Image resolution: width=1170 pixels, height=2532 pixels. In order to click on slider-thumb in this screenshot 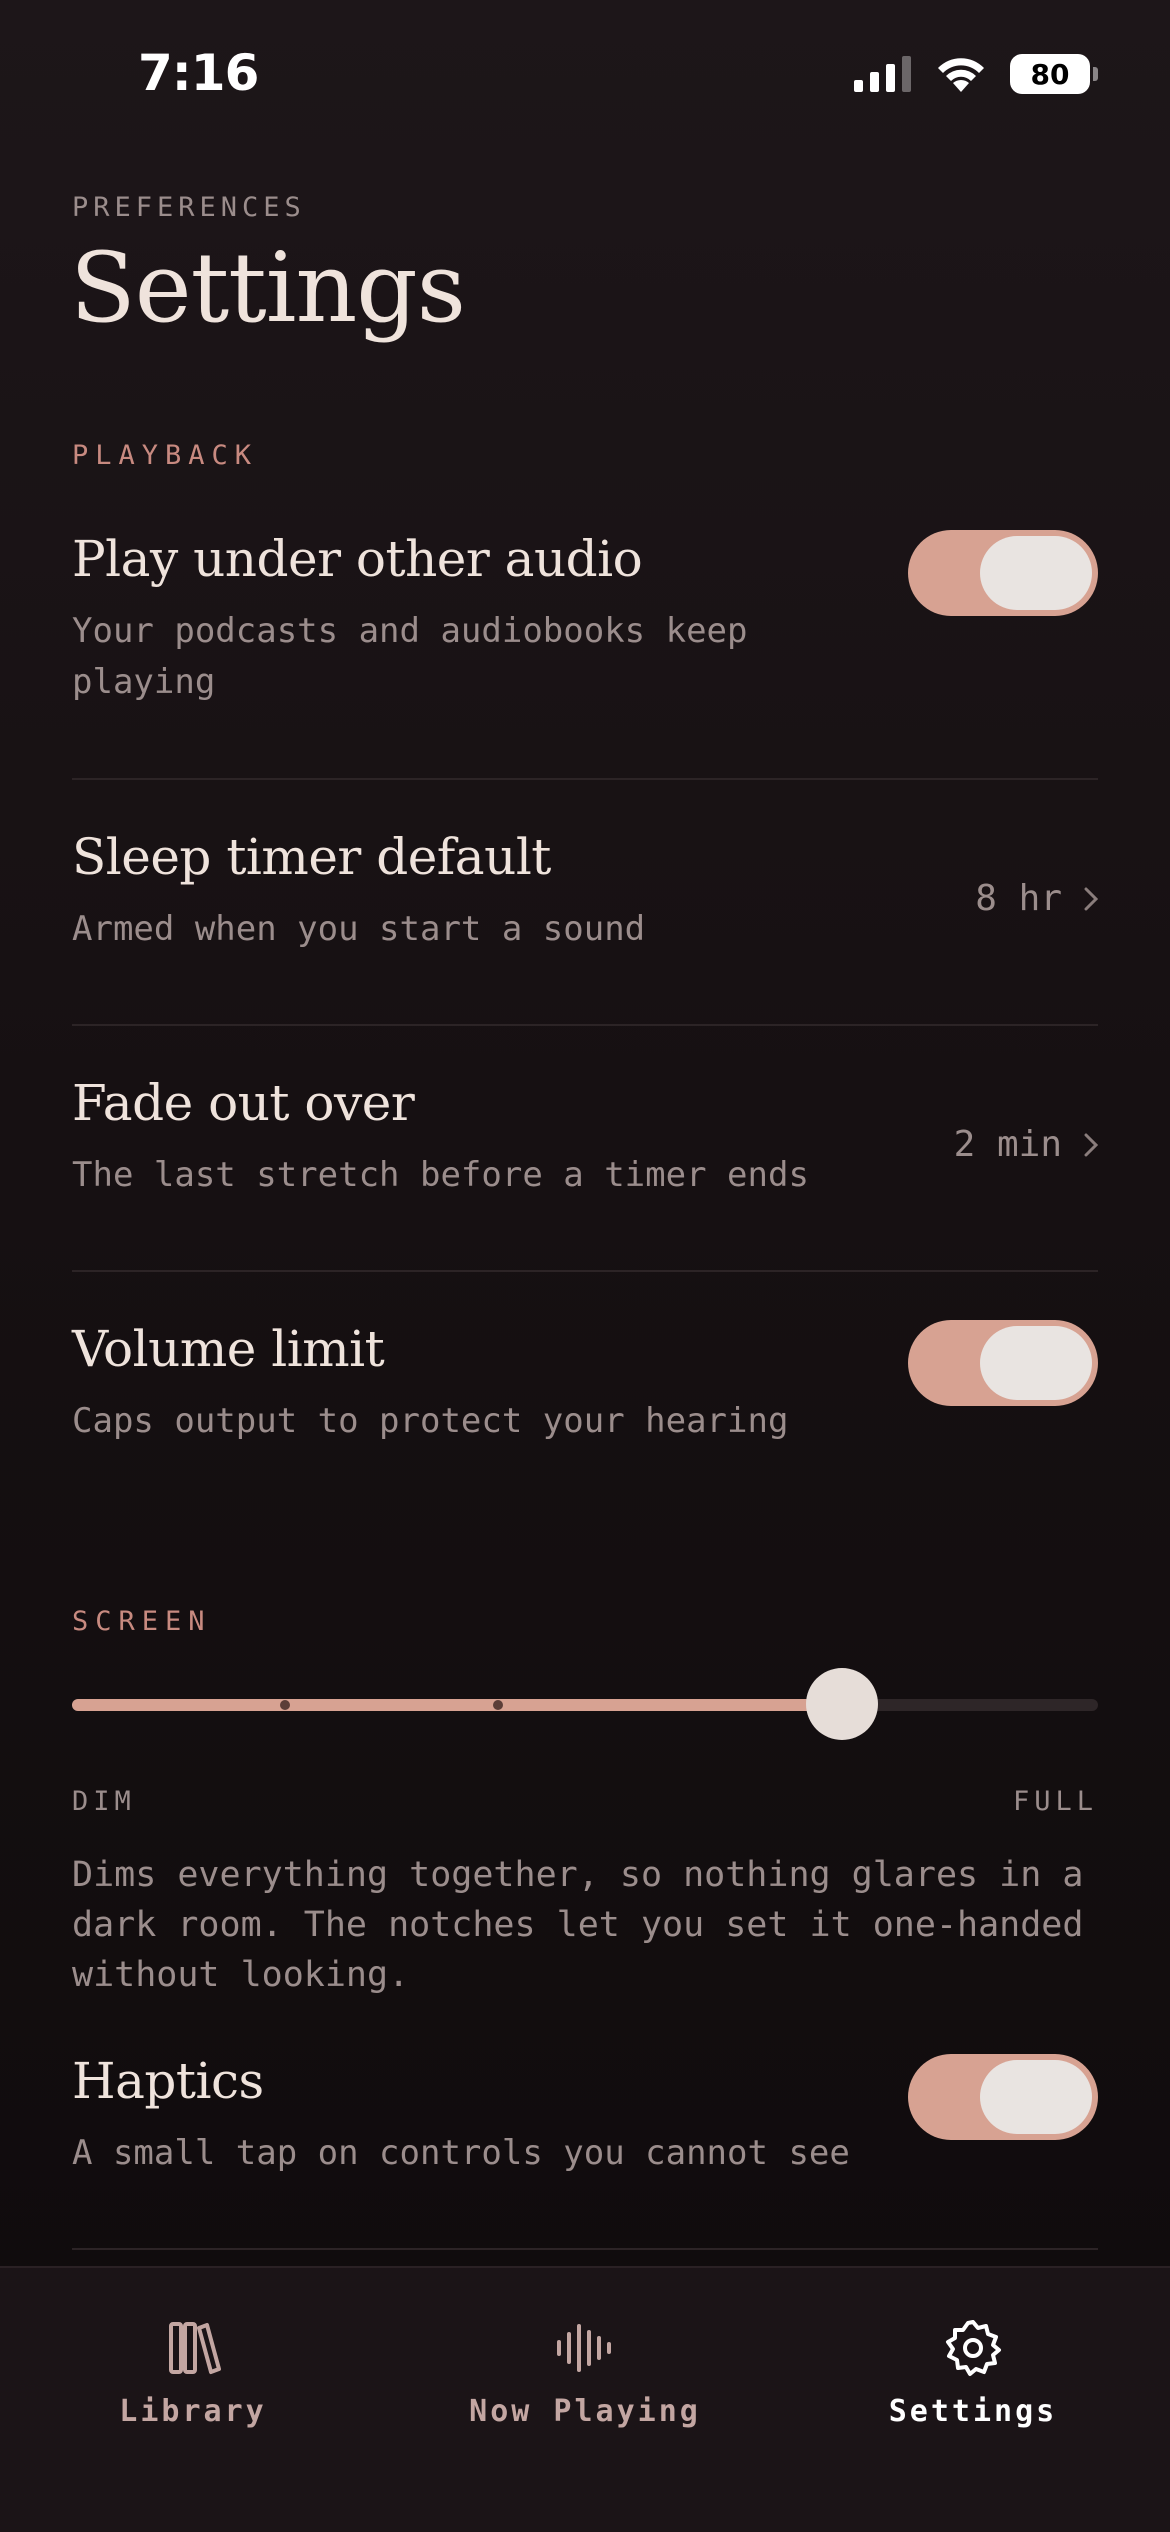, I will do `click(841, 1704)`.